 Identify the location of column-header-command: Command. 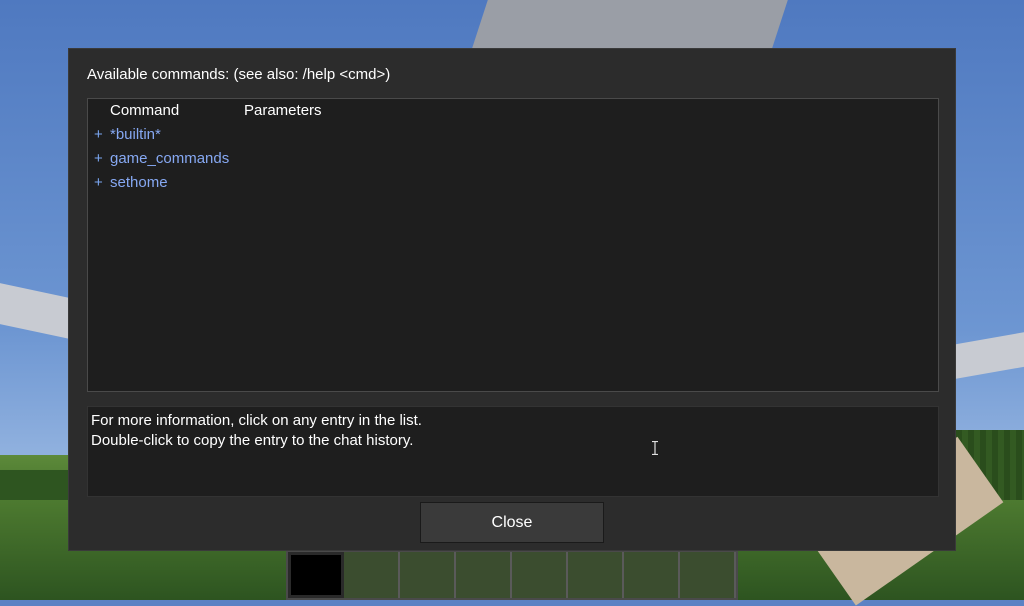
(145, 110).